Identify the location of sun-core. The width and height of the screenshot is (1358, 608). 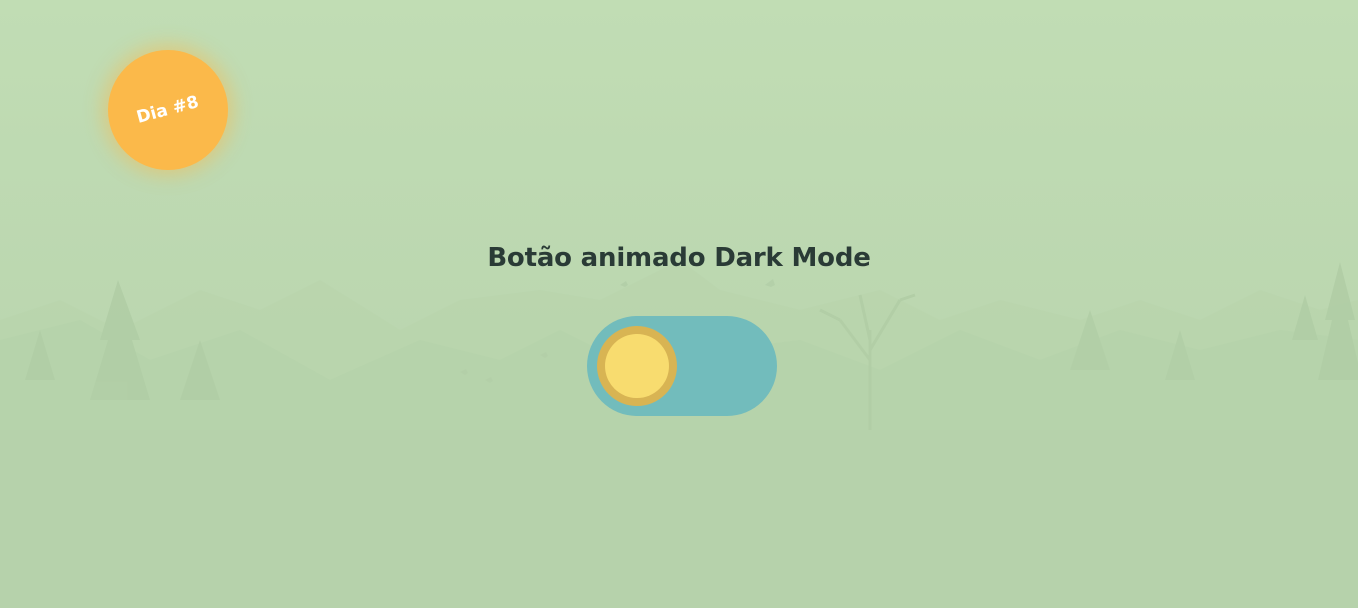
(637, 366).